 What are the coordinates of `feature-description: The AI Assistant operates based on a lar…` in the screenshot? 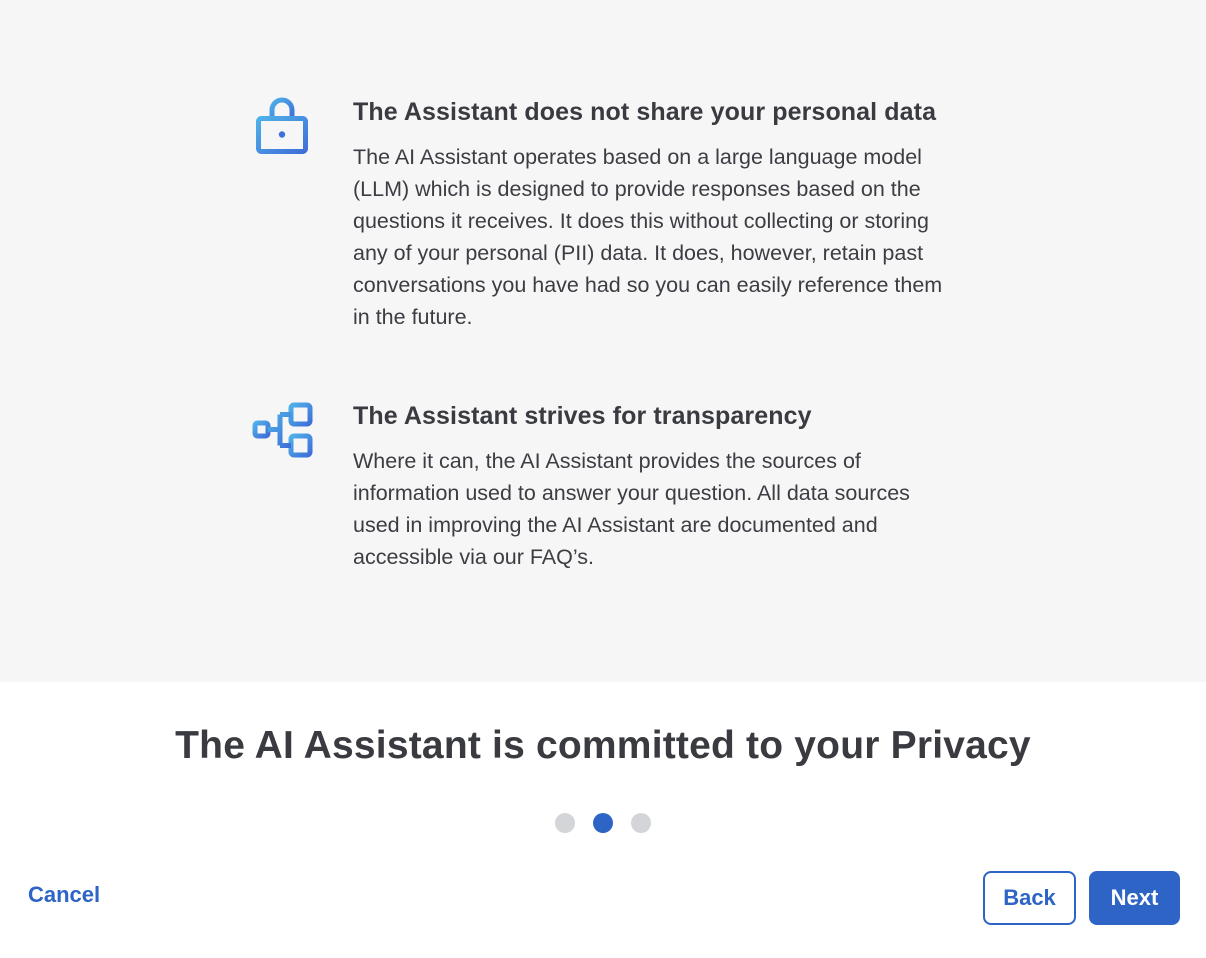 It's located at (648, 237).